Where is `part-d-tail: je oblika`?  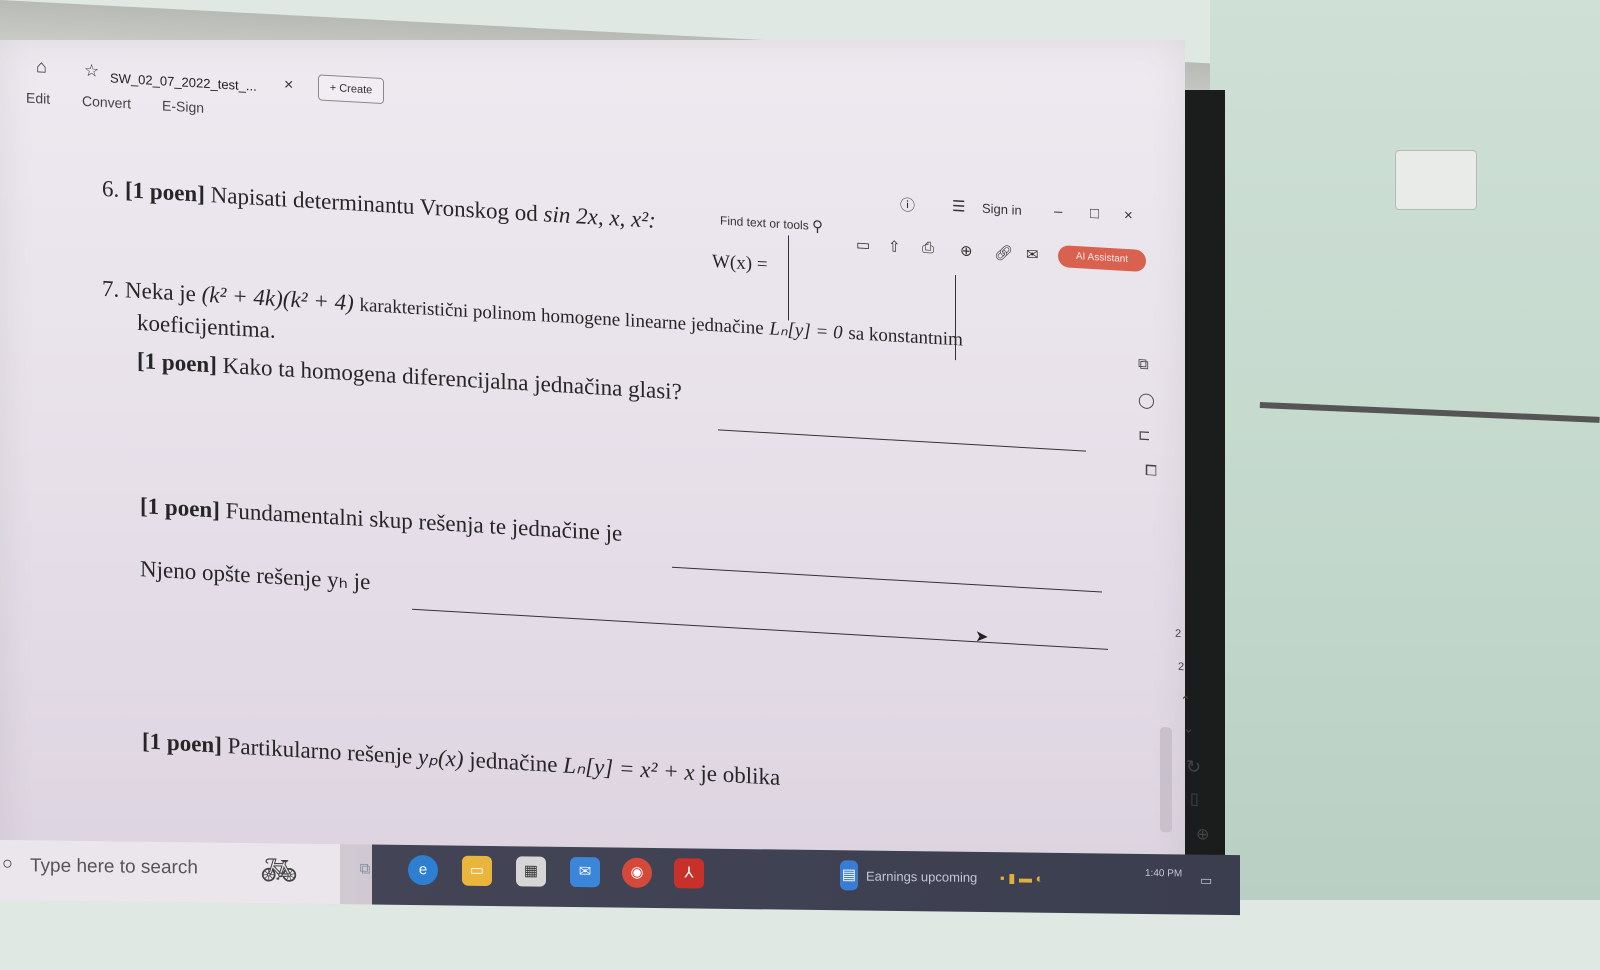
part-d-tail: je oblika is located at coordinates (740, 775).